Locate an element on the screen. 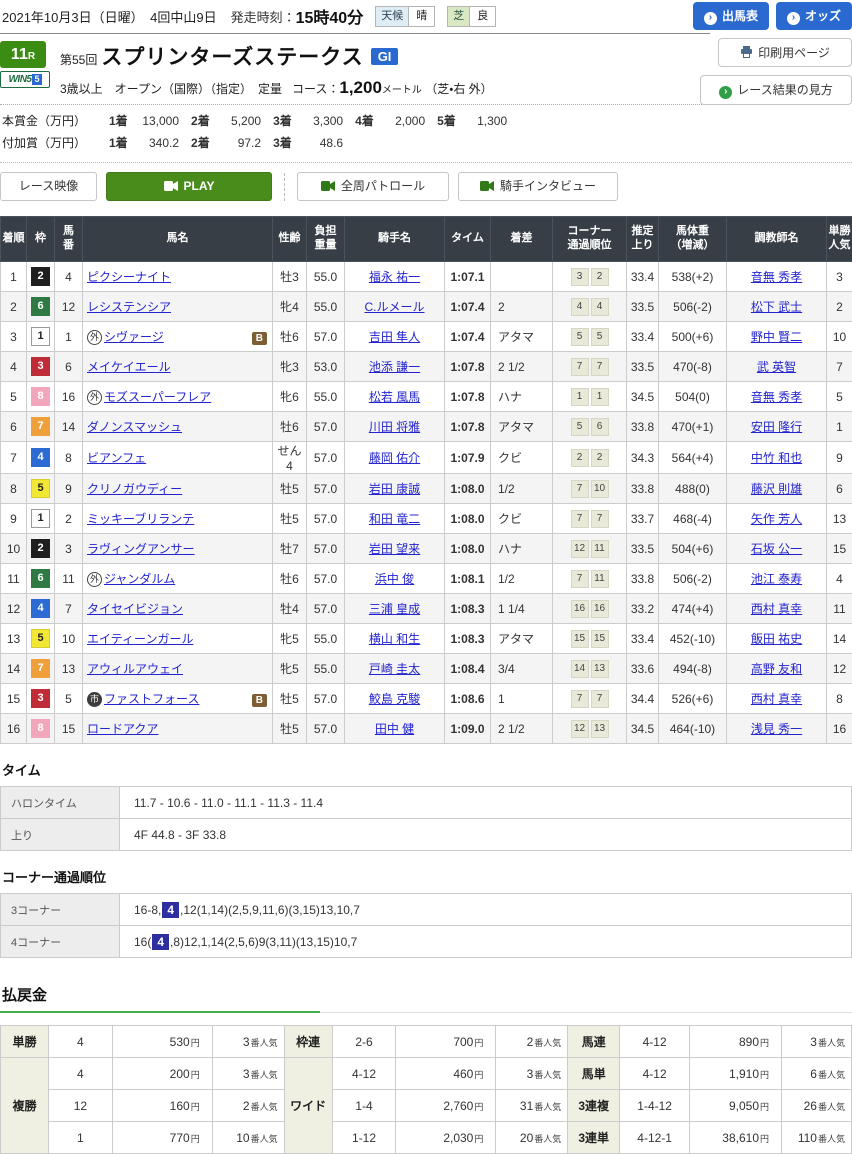  horse-weight: 506(-2) is located at coordinates (693, 307).